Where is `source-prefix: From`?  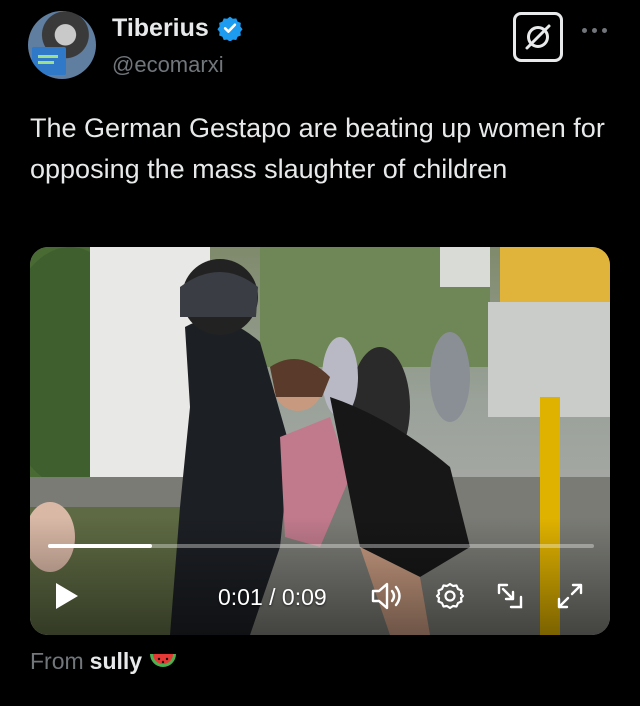
source-prefix: From is located at coordinates (57, 661).